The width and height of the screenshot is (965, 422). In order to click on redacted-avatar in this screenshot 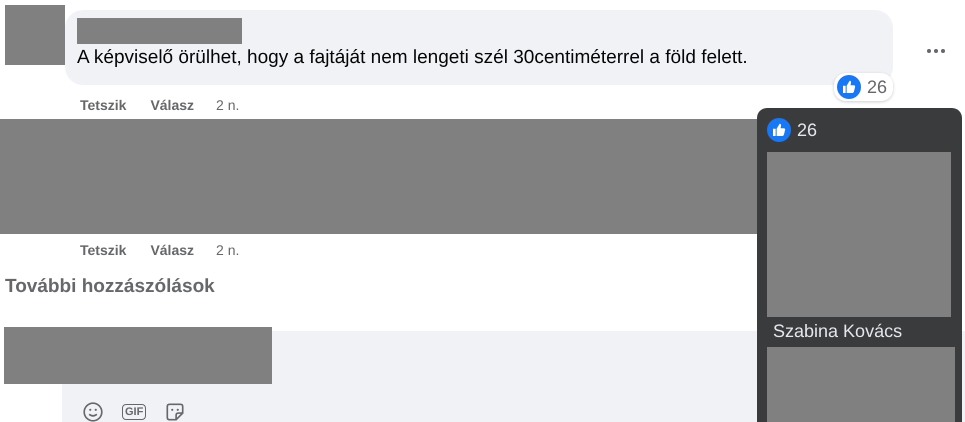, I will do `click(35, 35)`.